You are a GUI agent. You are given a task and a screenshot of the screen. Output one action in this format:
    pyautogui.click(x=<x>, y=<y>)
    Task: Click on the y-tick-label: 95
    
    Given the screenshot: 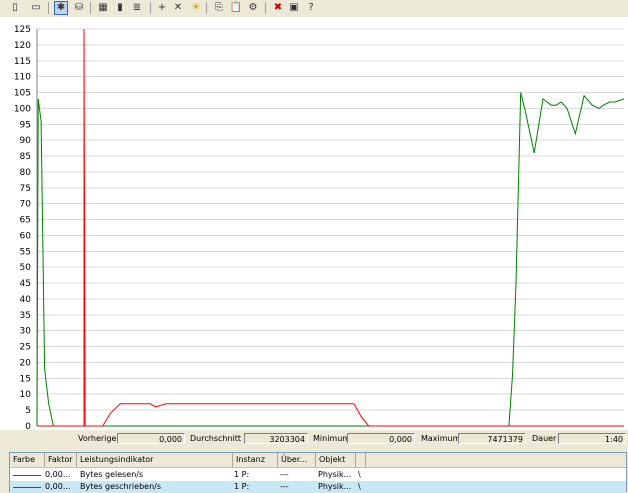 What is the action you would take?
    pyautogui.click(x=25, y=125)
    